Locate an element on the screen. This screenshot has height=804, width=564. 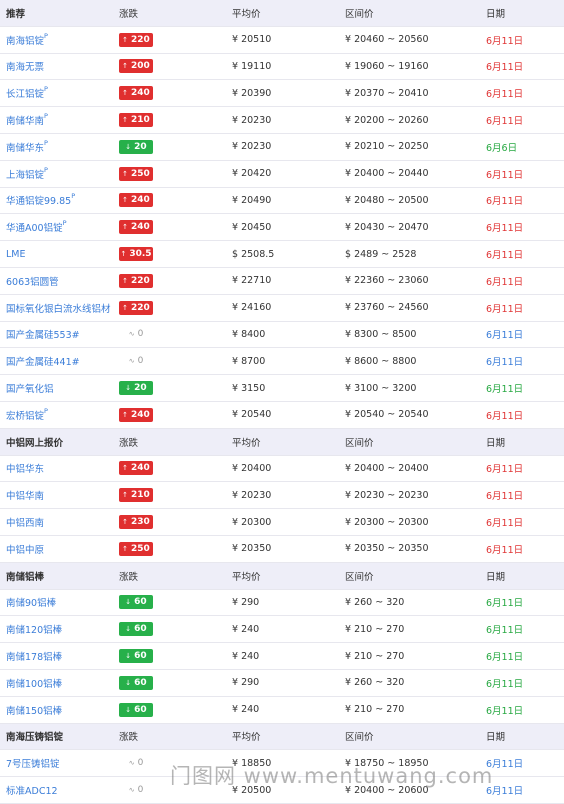
price-range: ¥ 20210 ~ 20250 is located at coordinates (387, 147).